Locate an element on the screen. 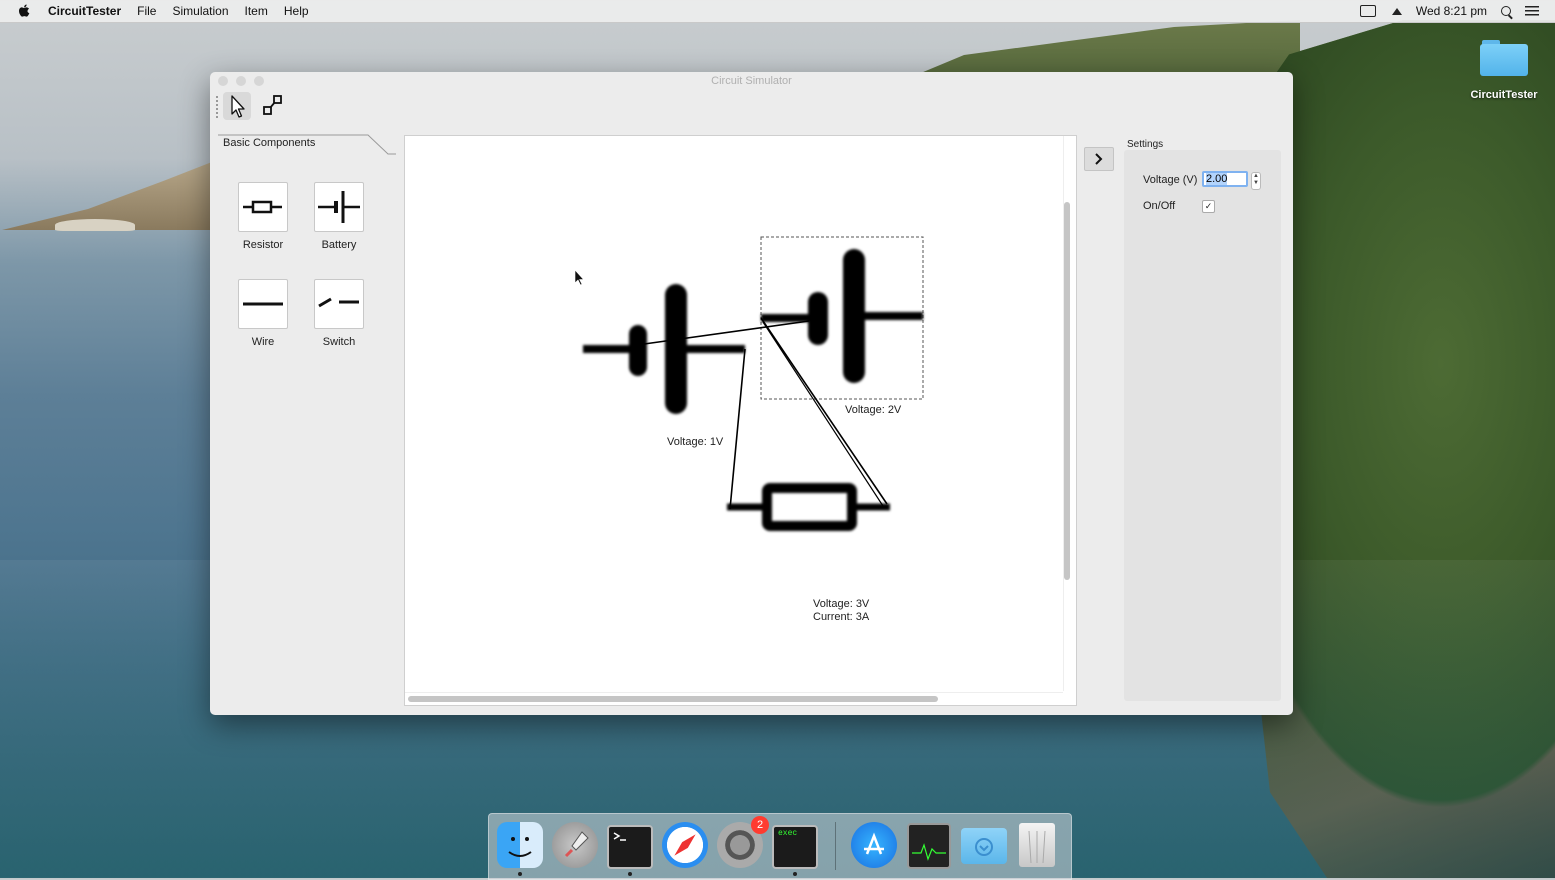 This screenshot has height=880, width=1555. eject-icon is located at coordinates (1396, 11).